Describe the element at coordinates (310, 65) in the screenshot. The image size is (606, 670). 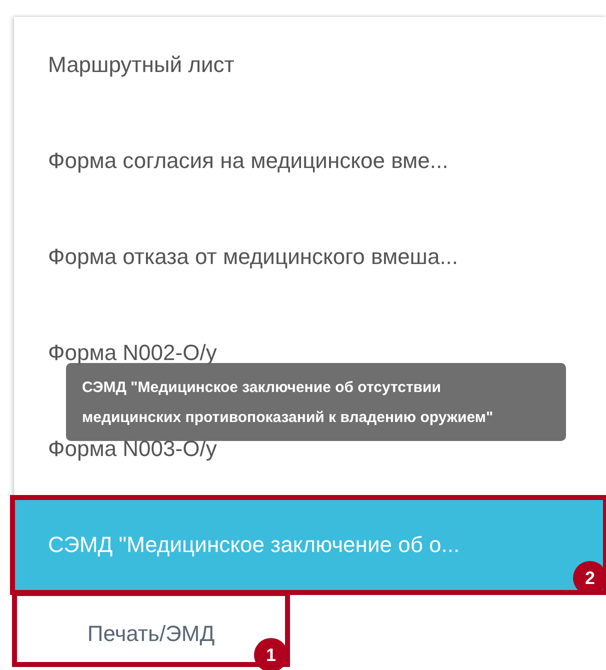
I see `menu-item: Маршрутный лист` at that location.